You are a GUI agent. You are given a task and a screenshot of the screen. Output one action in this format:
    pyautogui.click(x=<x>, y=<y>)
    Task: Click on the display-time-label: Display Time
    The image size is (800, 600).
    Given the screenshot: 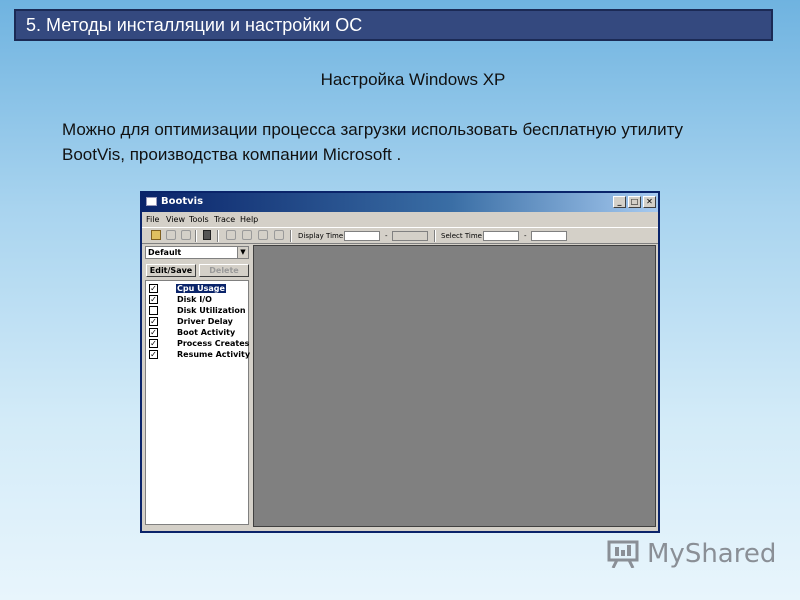 What is the action you would take?
    pyautogui.click(x=321, y=236)
    